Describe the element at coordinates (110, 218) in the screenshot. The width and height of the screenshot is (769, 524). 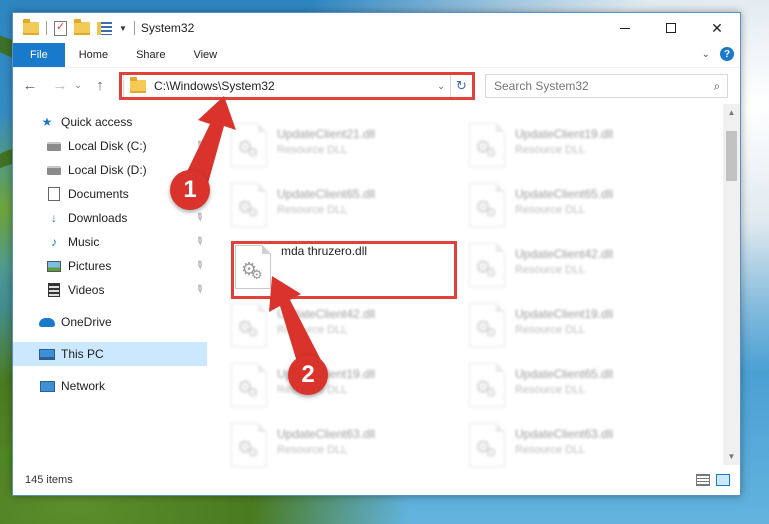
I see `sidebar-item-downloads: ↓ Downloads ✎` at that location.